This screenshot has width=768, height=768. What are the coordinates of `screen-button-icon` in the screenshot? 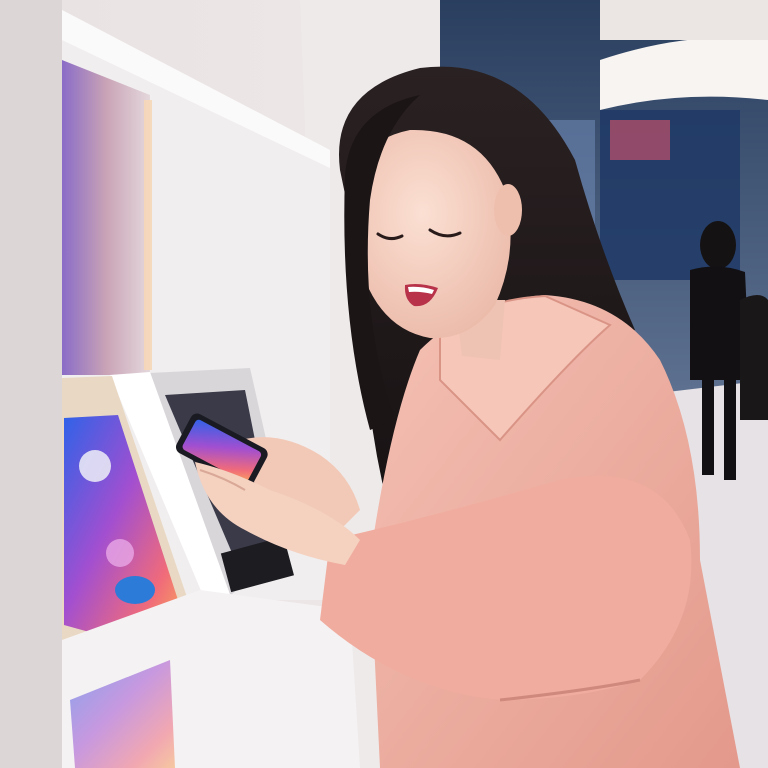 It's located at (120, 553).